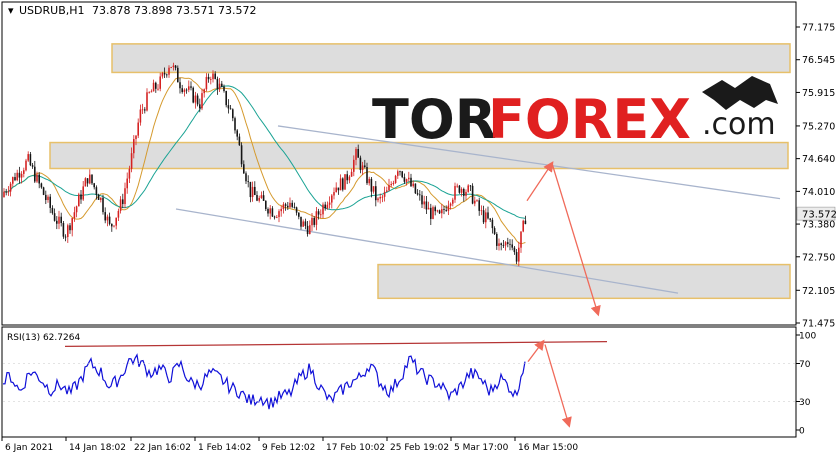 Image resolution: width=838 pixels, height=458 pixels. What do you see at coordinates (818, 126) in the screenshot?
I see `price-tick-label: 75.270` at bounding box center [818, 126].